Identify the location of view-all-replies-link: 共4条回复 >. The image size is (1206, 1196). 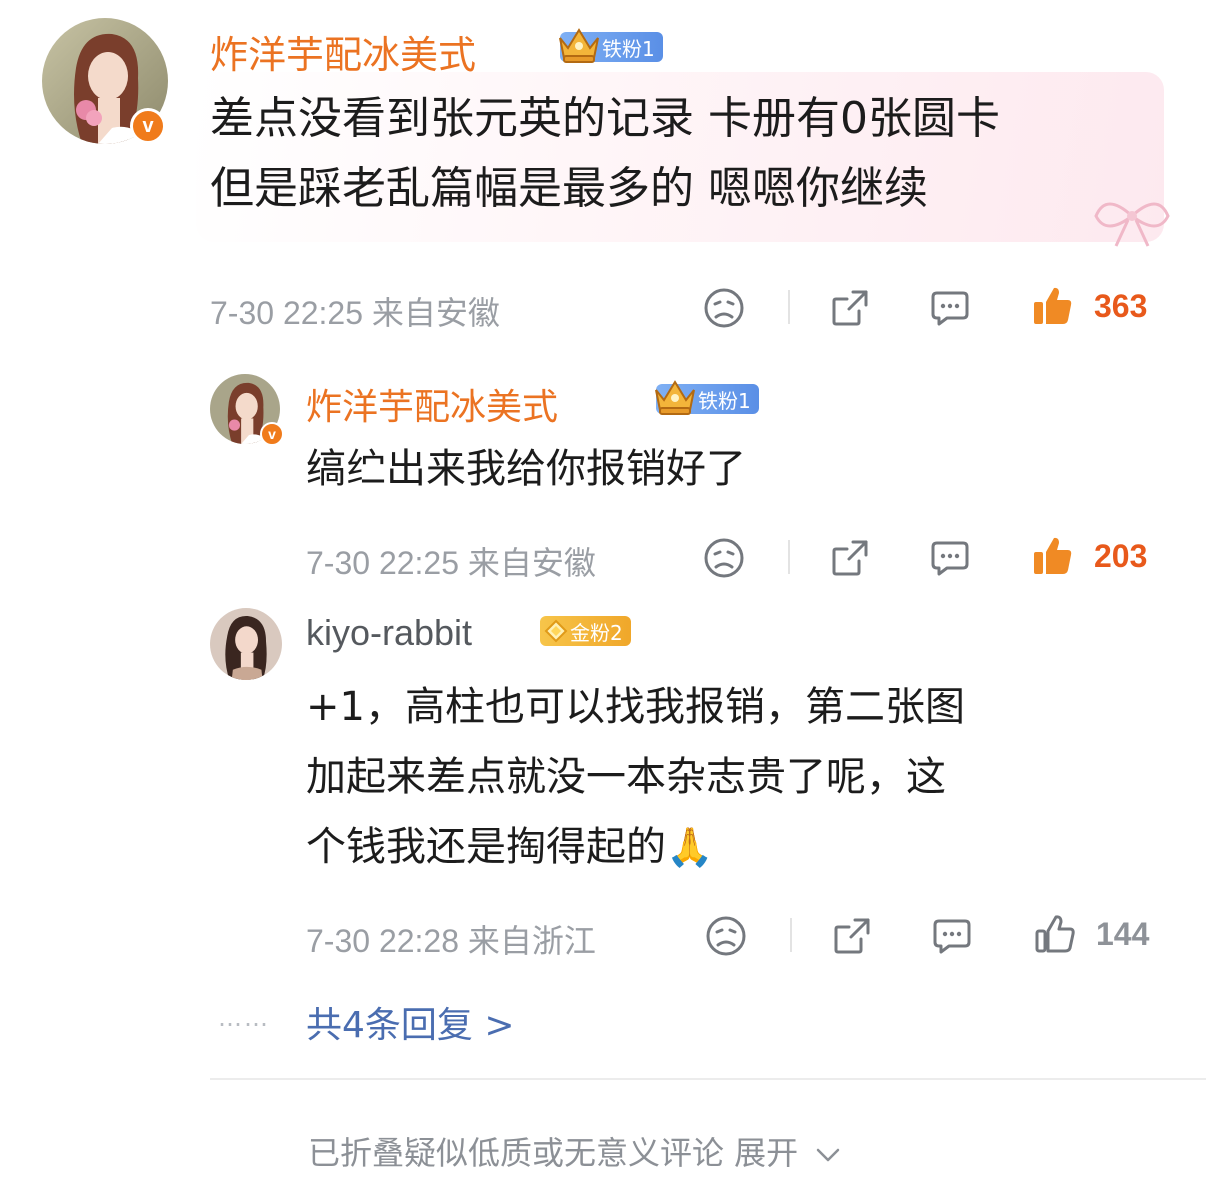
(410, 1022).